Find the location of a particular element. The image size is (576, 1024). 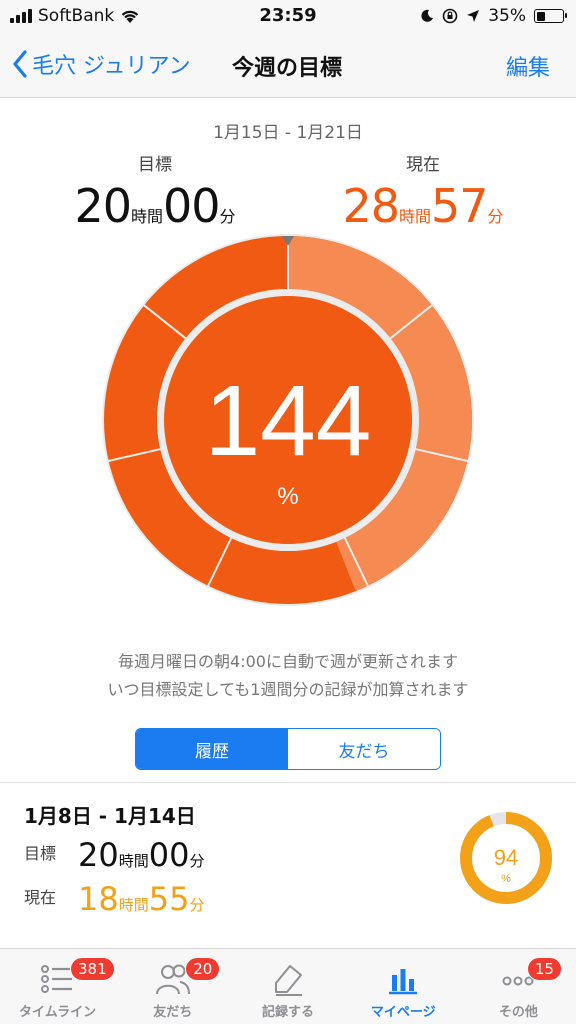

info-note-line-1: 毎週月曜日の朝4:00に自動で週が更新されます is located at coordinates (288, 661).